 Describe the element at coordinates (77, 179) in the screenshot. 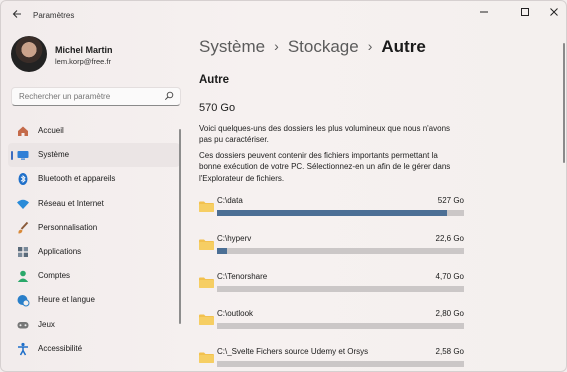

I see `sidebar-item-label: Bluetooth et appareils` at that location.